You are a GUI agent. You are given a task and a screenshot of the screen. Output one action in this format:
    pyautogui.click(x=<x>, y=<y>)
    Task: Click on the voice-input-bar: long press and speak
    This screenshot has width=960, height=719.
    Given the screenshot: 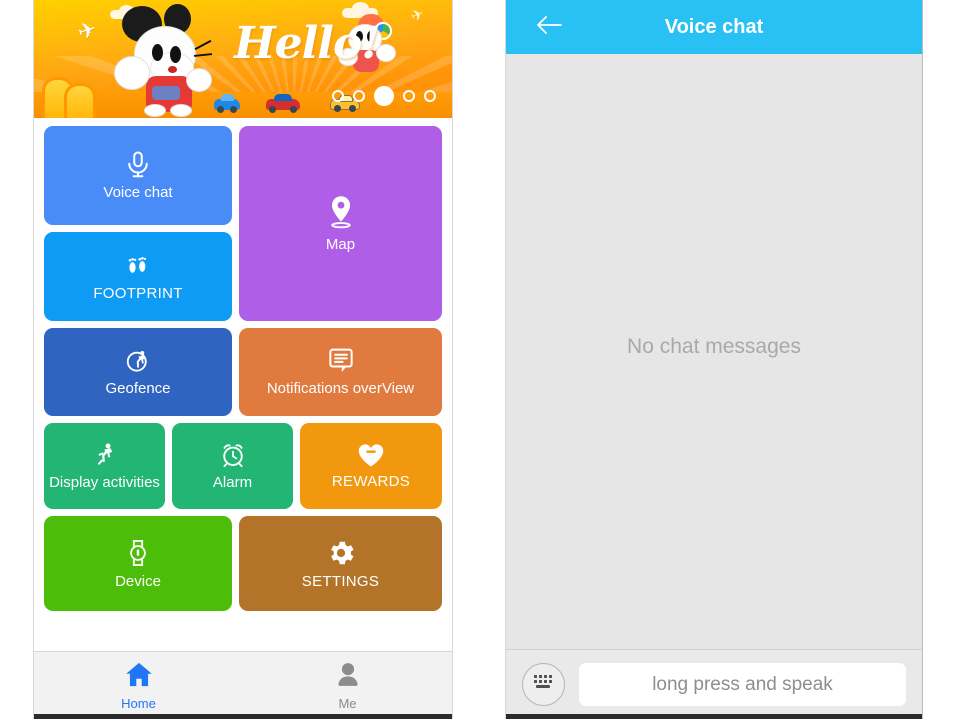 What is the action you would take?
    pyautogui.click(x=714, y=684)
    